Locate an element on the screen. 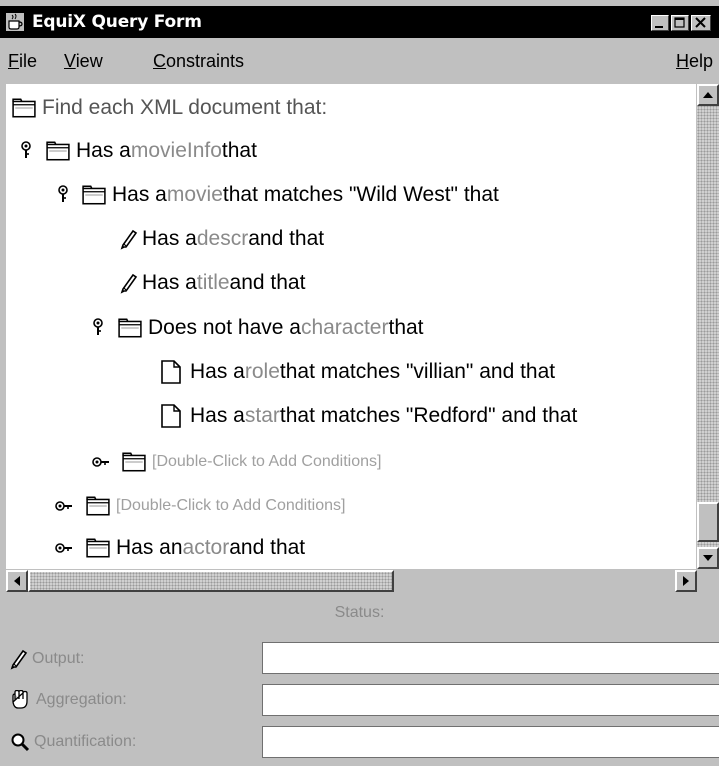  magnifier-icon is located at coordinates (20, 742).